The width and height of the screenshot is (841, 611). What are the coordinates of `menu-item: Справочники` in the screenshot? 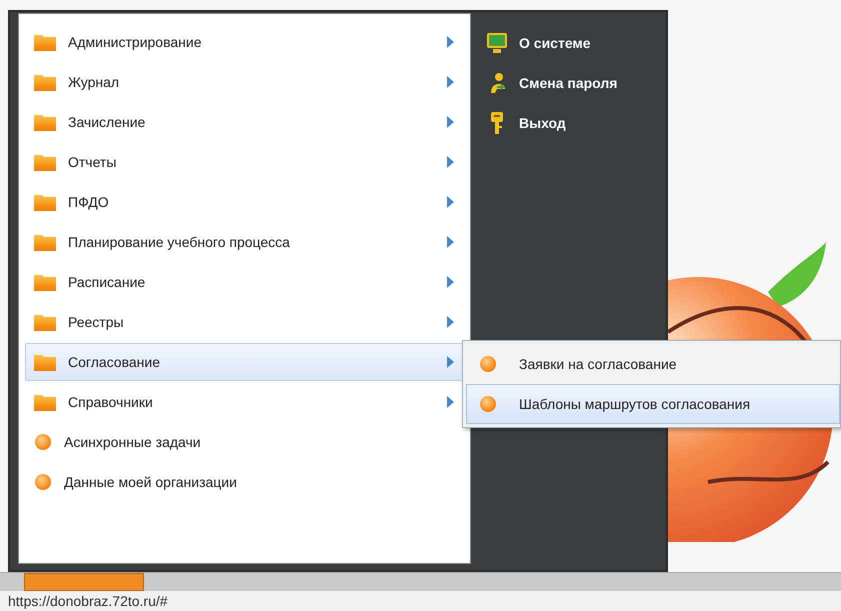 It's located at (245, 402).